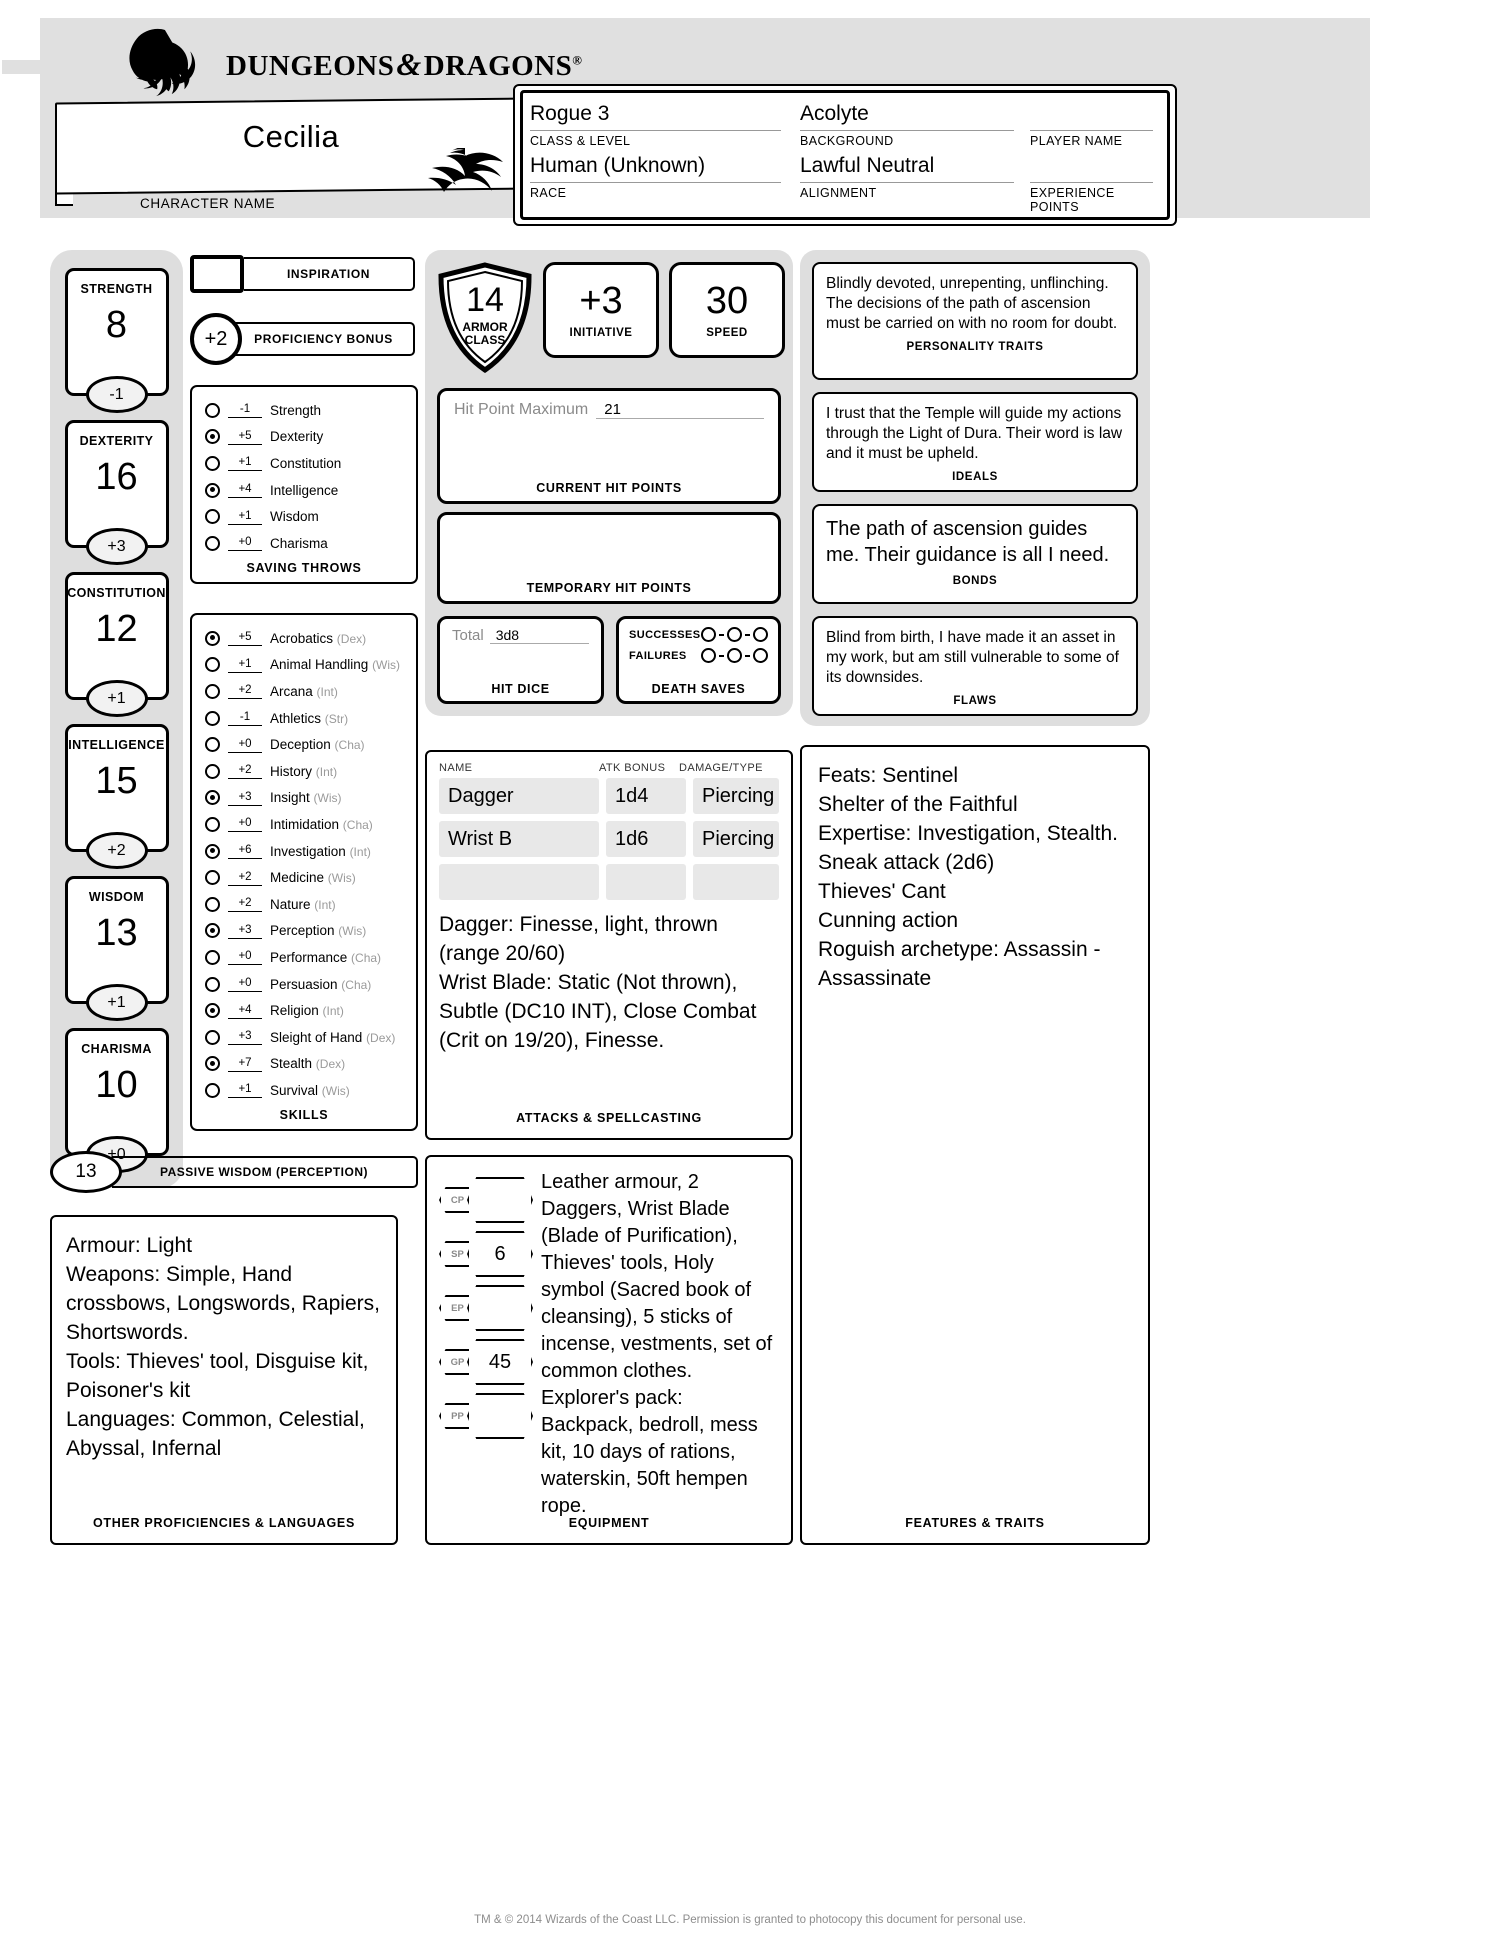  Describe the element at coordinates (304, 851) in the screenshot. I see `skill-row: +6 Investigation (Int)` at that location.